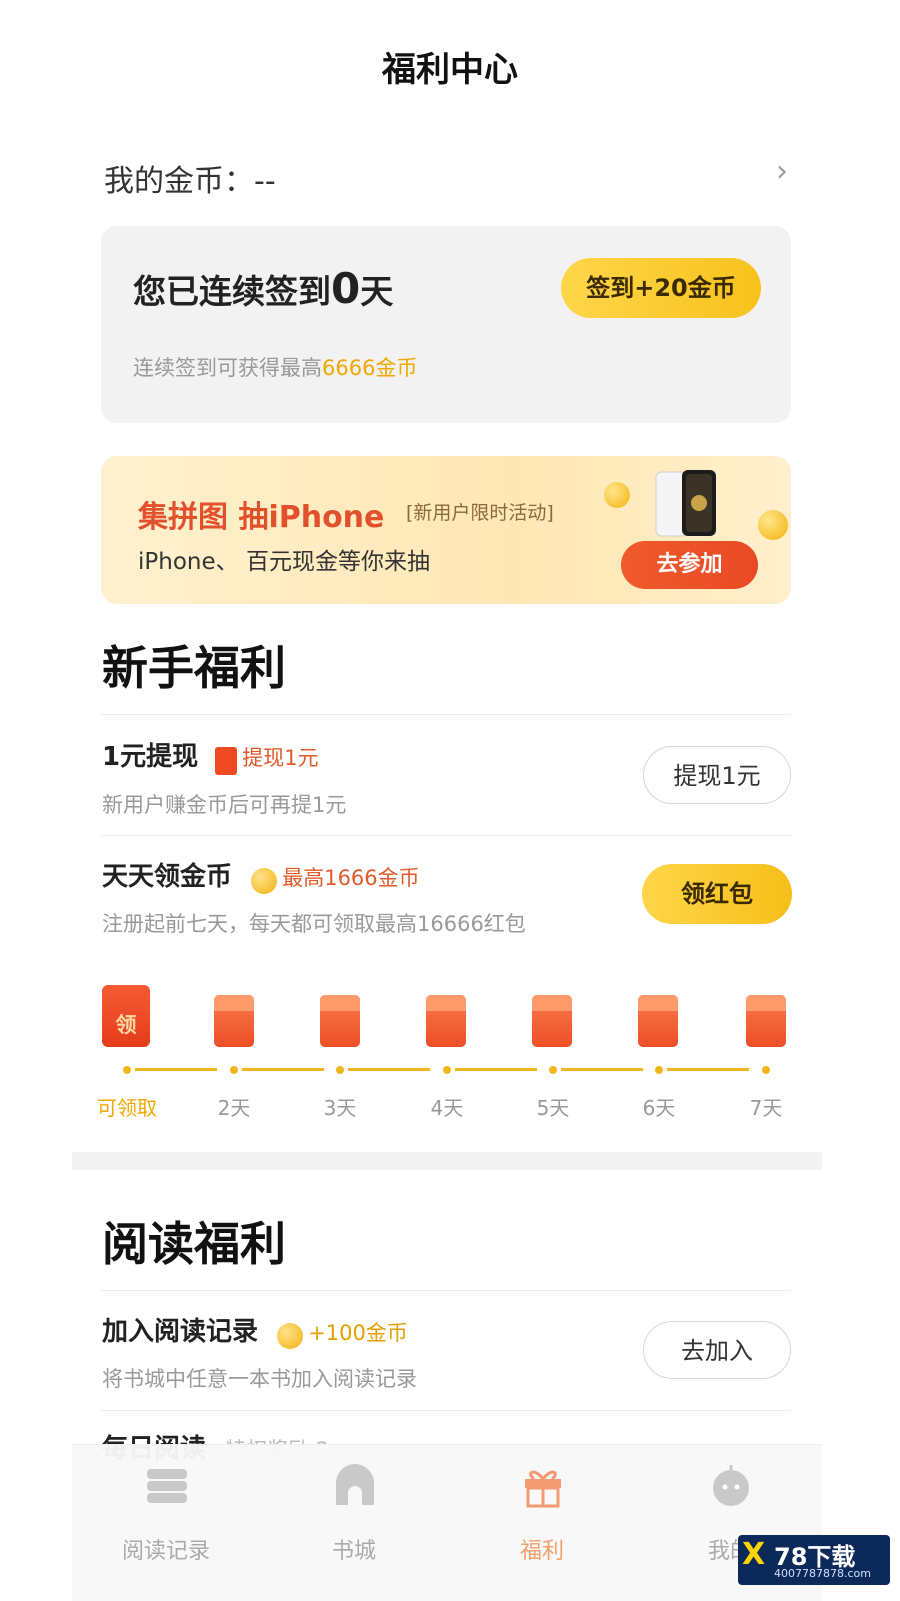 This screenshot has height=1601, width=900. Describe the element at coordinates (190, 181) in the screenshot. I see `my-coins-label: 我的金币：--` at that location.